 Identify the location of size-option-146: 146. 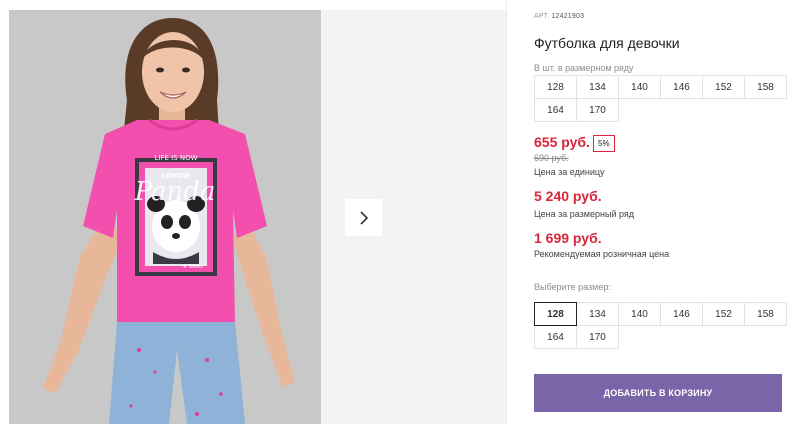
(681, 314).